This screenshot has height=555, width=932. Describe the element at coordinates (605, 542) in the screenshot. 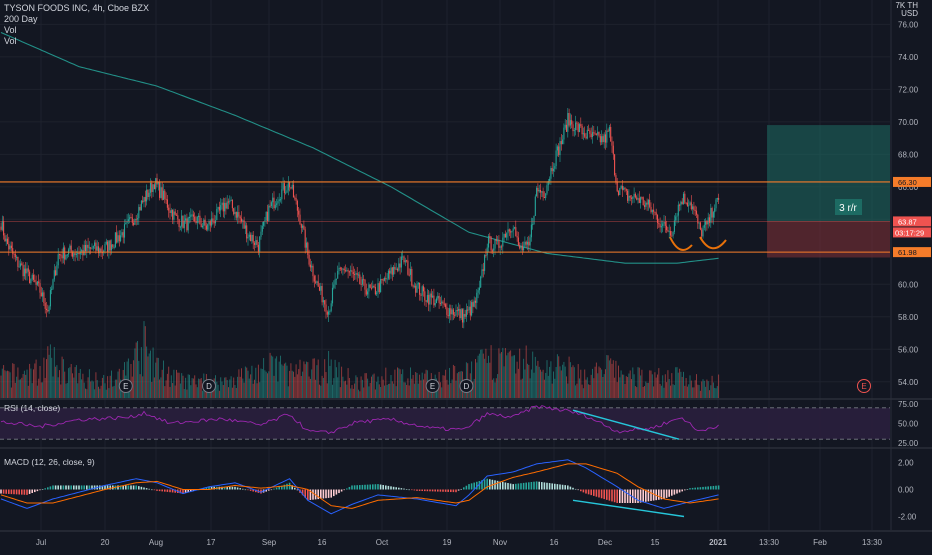

I see `time-tick-label: Dec` at that location.